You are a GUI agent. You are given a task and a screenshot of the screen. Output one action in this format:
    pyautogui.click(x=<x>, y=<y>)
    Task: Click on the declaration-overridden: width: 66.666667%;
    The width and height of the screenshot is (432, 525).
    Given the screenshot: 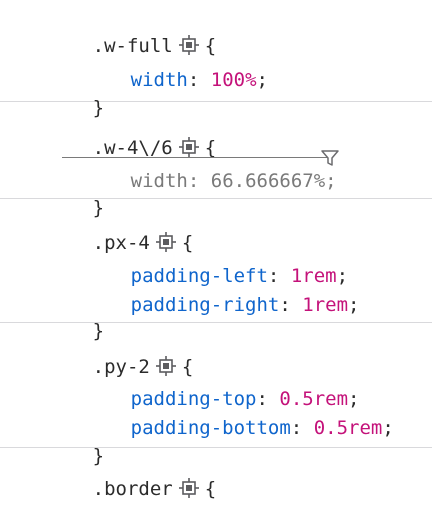 What is the action you would take?
    pyautogui.click(x=199, y=168)
    